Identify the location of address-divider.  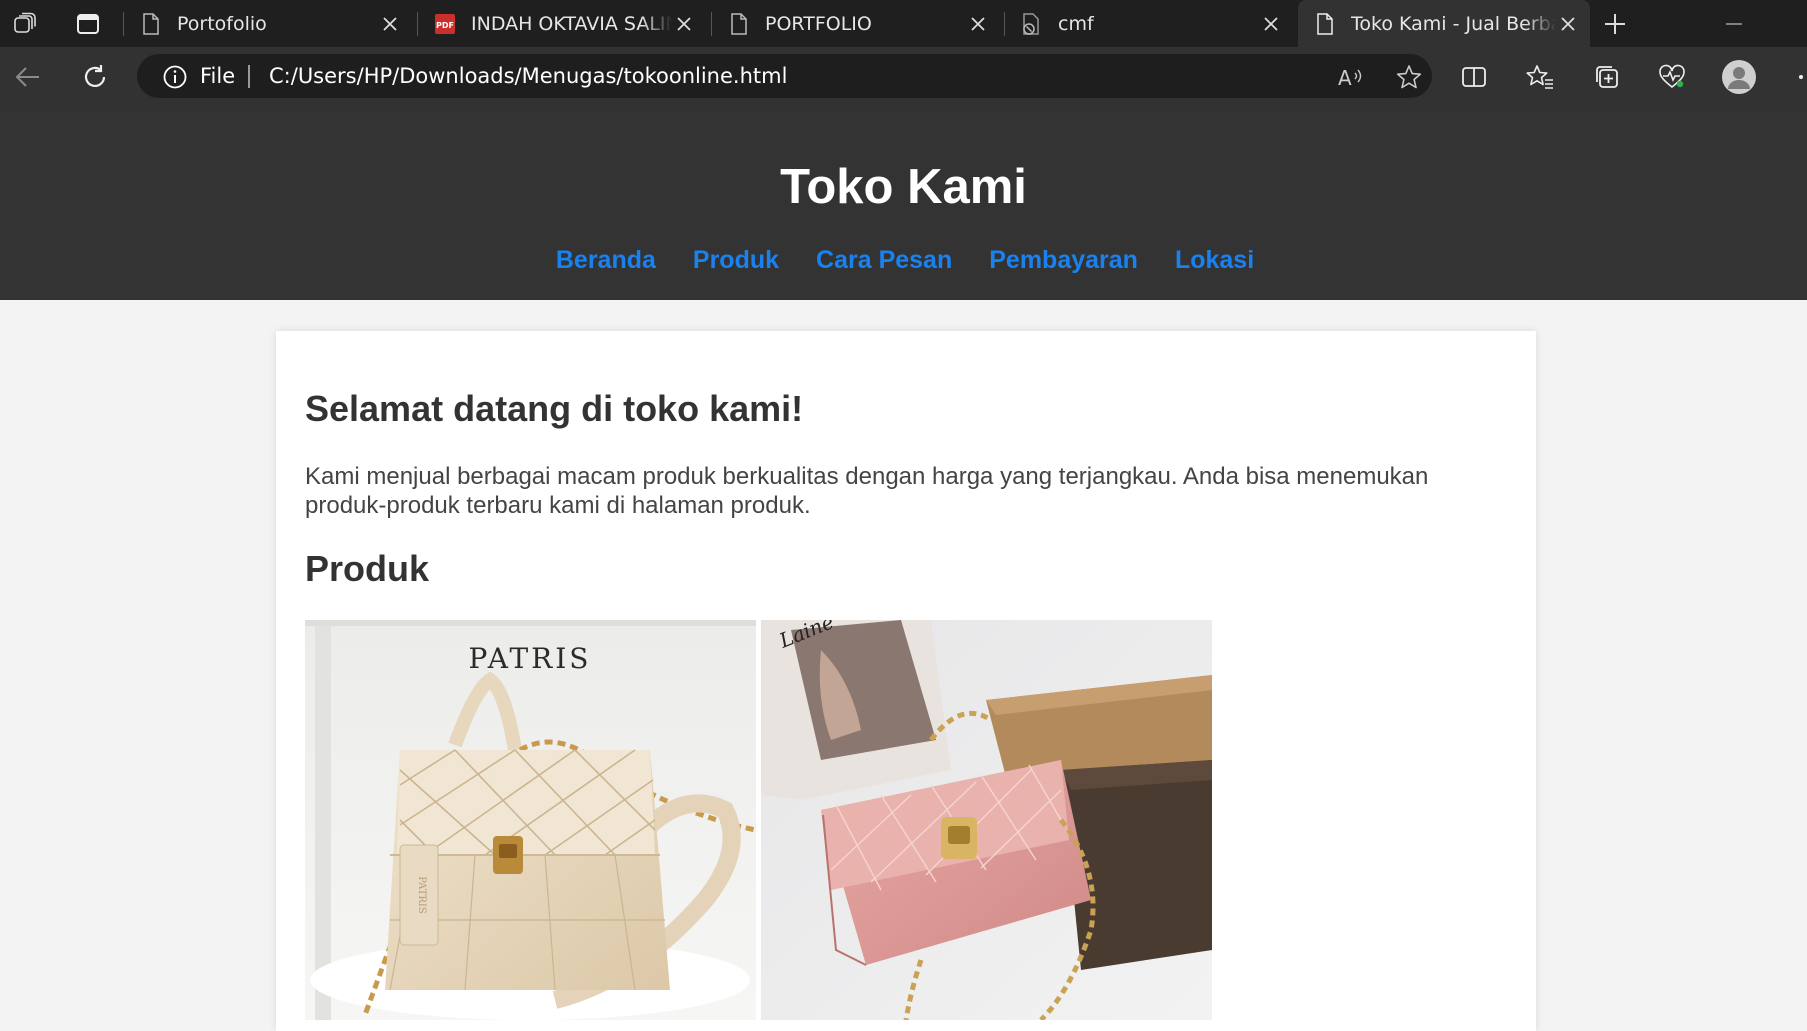
(249, 76).